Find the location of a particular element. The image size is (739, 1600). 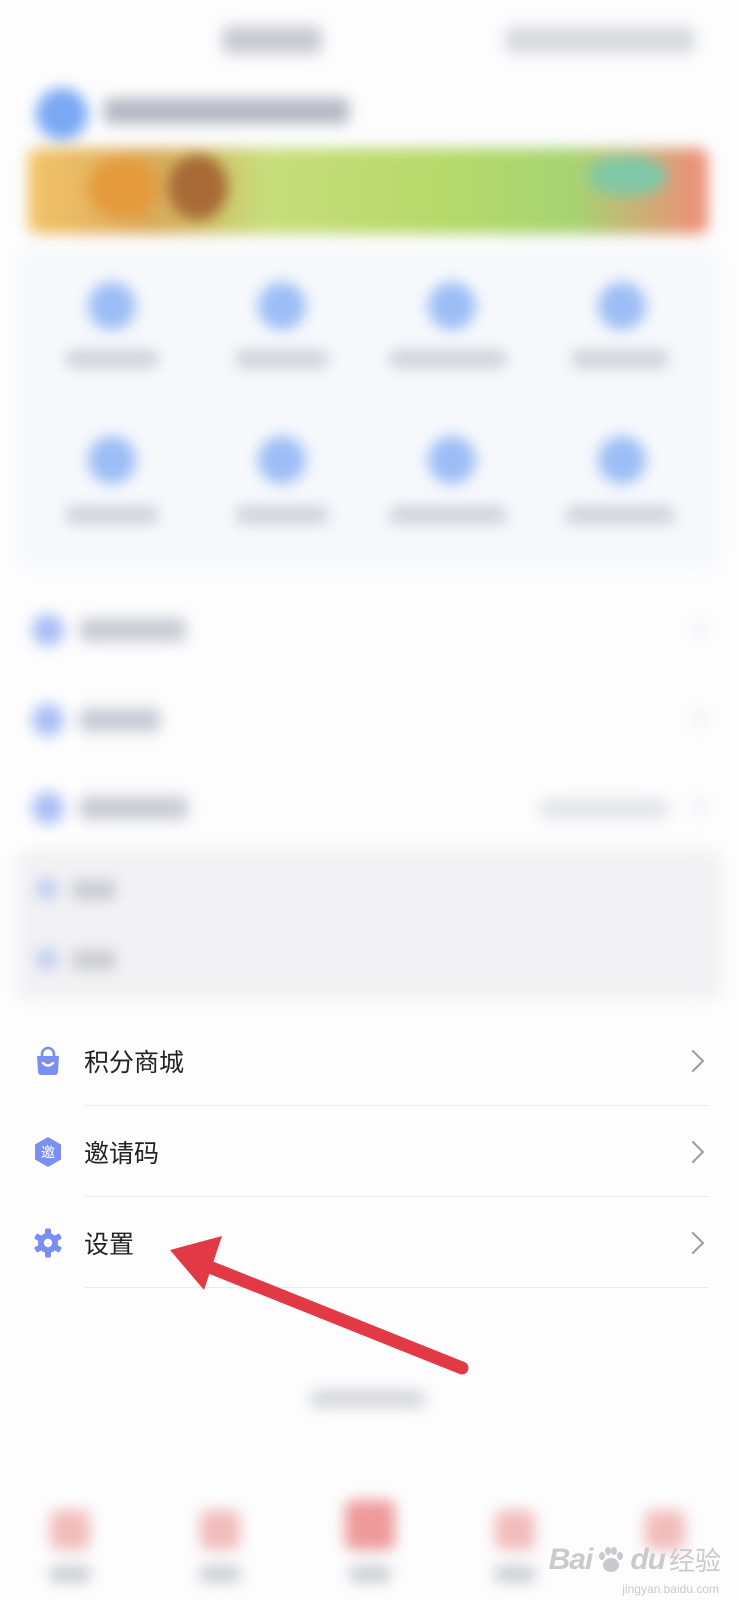

menu-item-label: 积分商城 is located at coordinates (134, 1062).